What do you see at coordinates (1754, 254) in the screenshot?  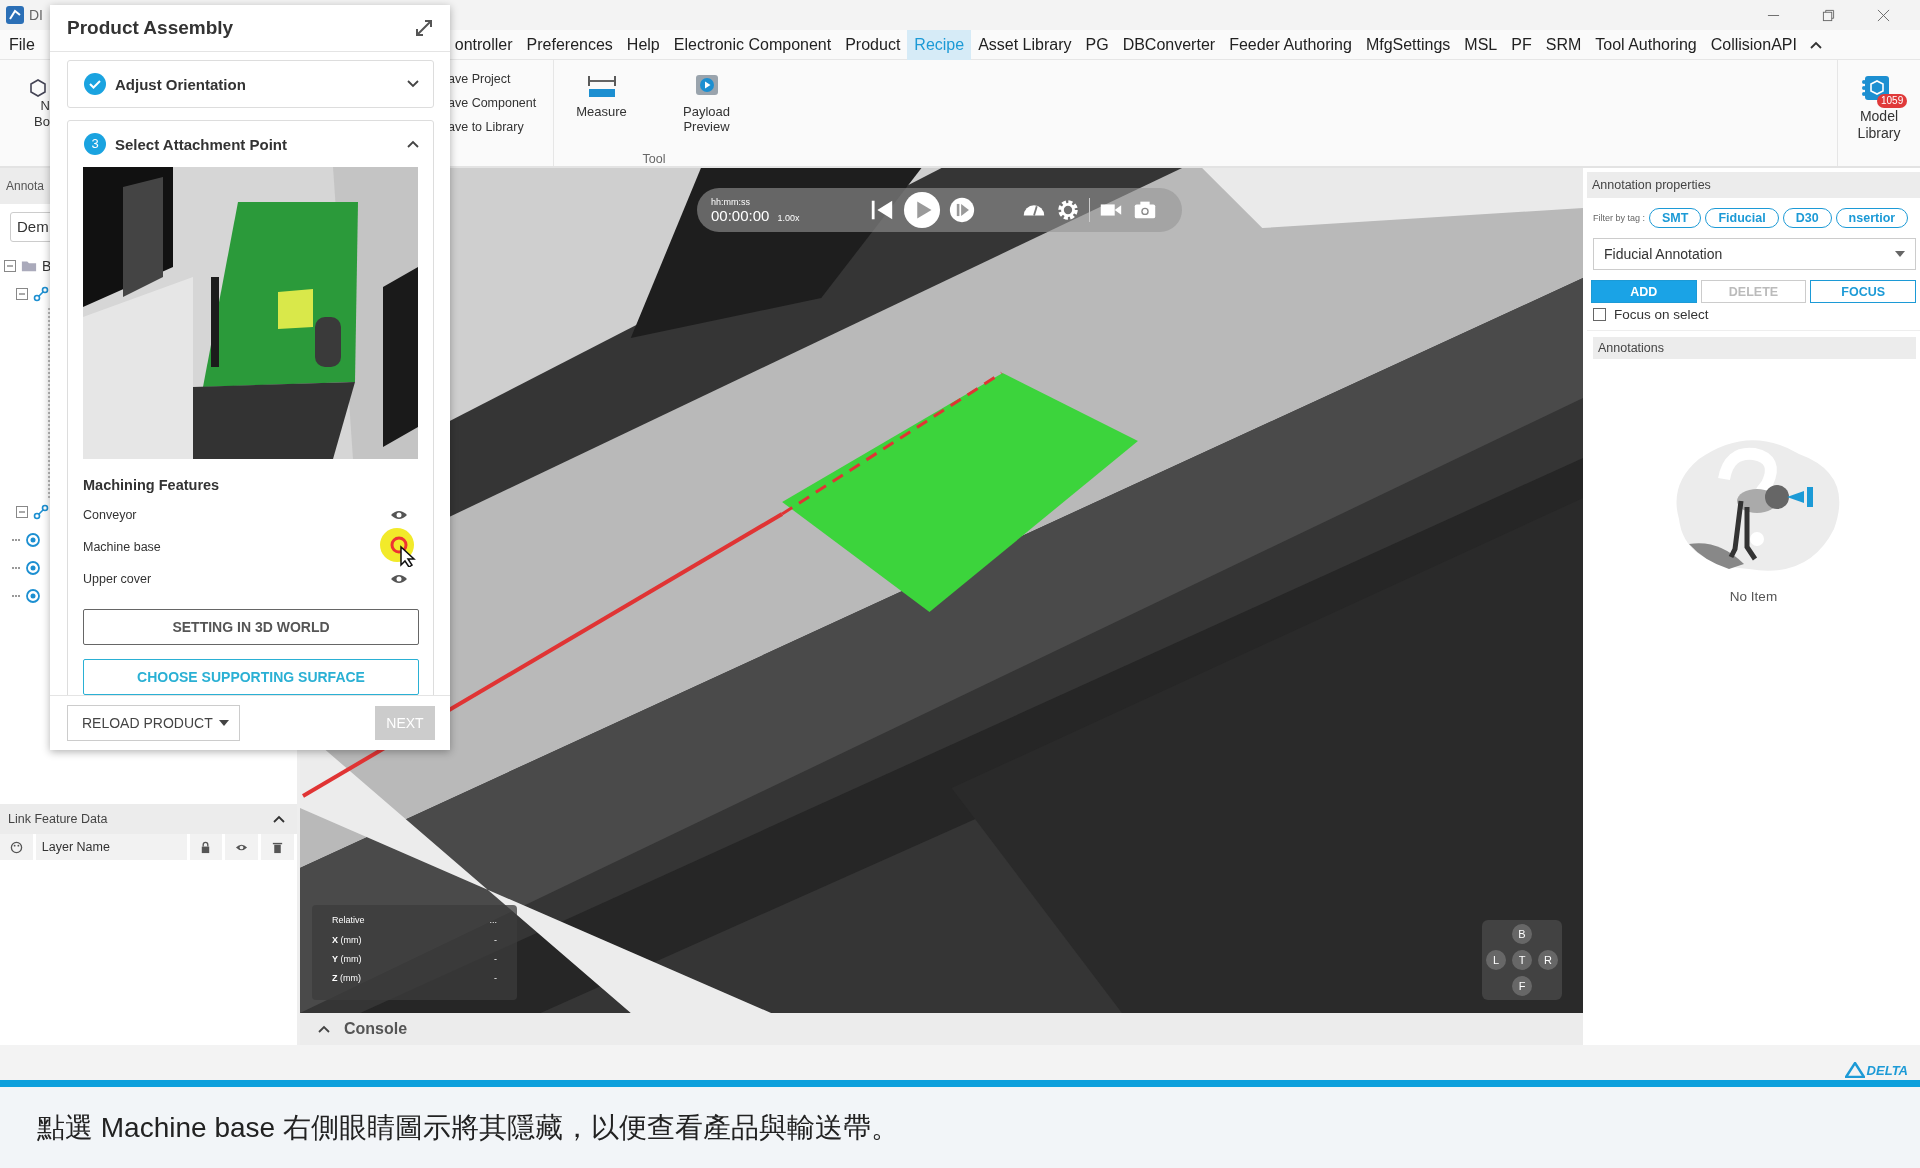 I see `annotation-type-select: Fiducial Annotation` at bounding box center [1754, 254].